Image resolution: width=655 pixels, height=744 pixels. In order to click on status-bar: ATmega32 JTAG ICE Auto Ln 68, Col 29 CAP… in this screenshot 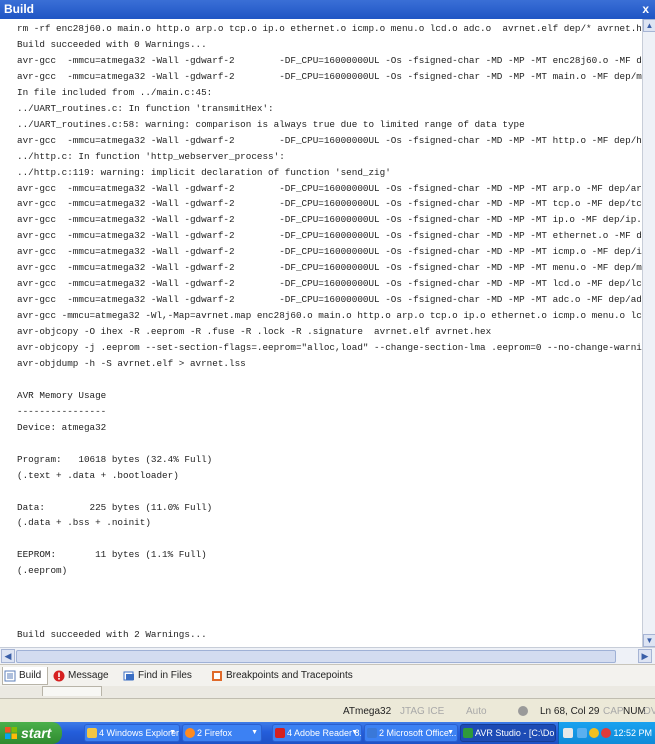, I will do `click(327, 710)`.